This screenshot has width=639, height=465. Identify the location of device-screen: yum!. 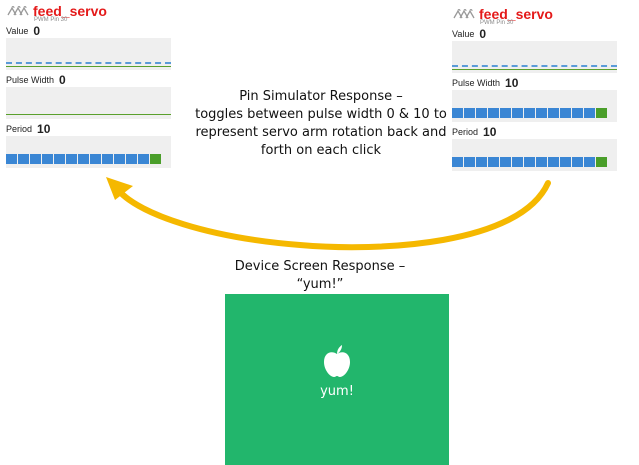
(337, 379).